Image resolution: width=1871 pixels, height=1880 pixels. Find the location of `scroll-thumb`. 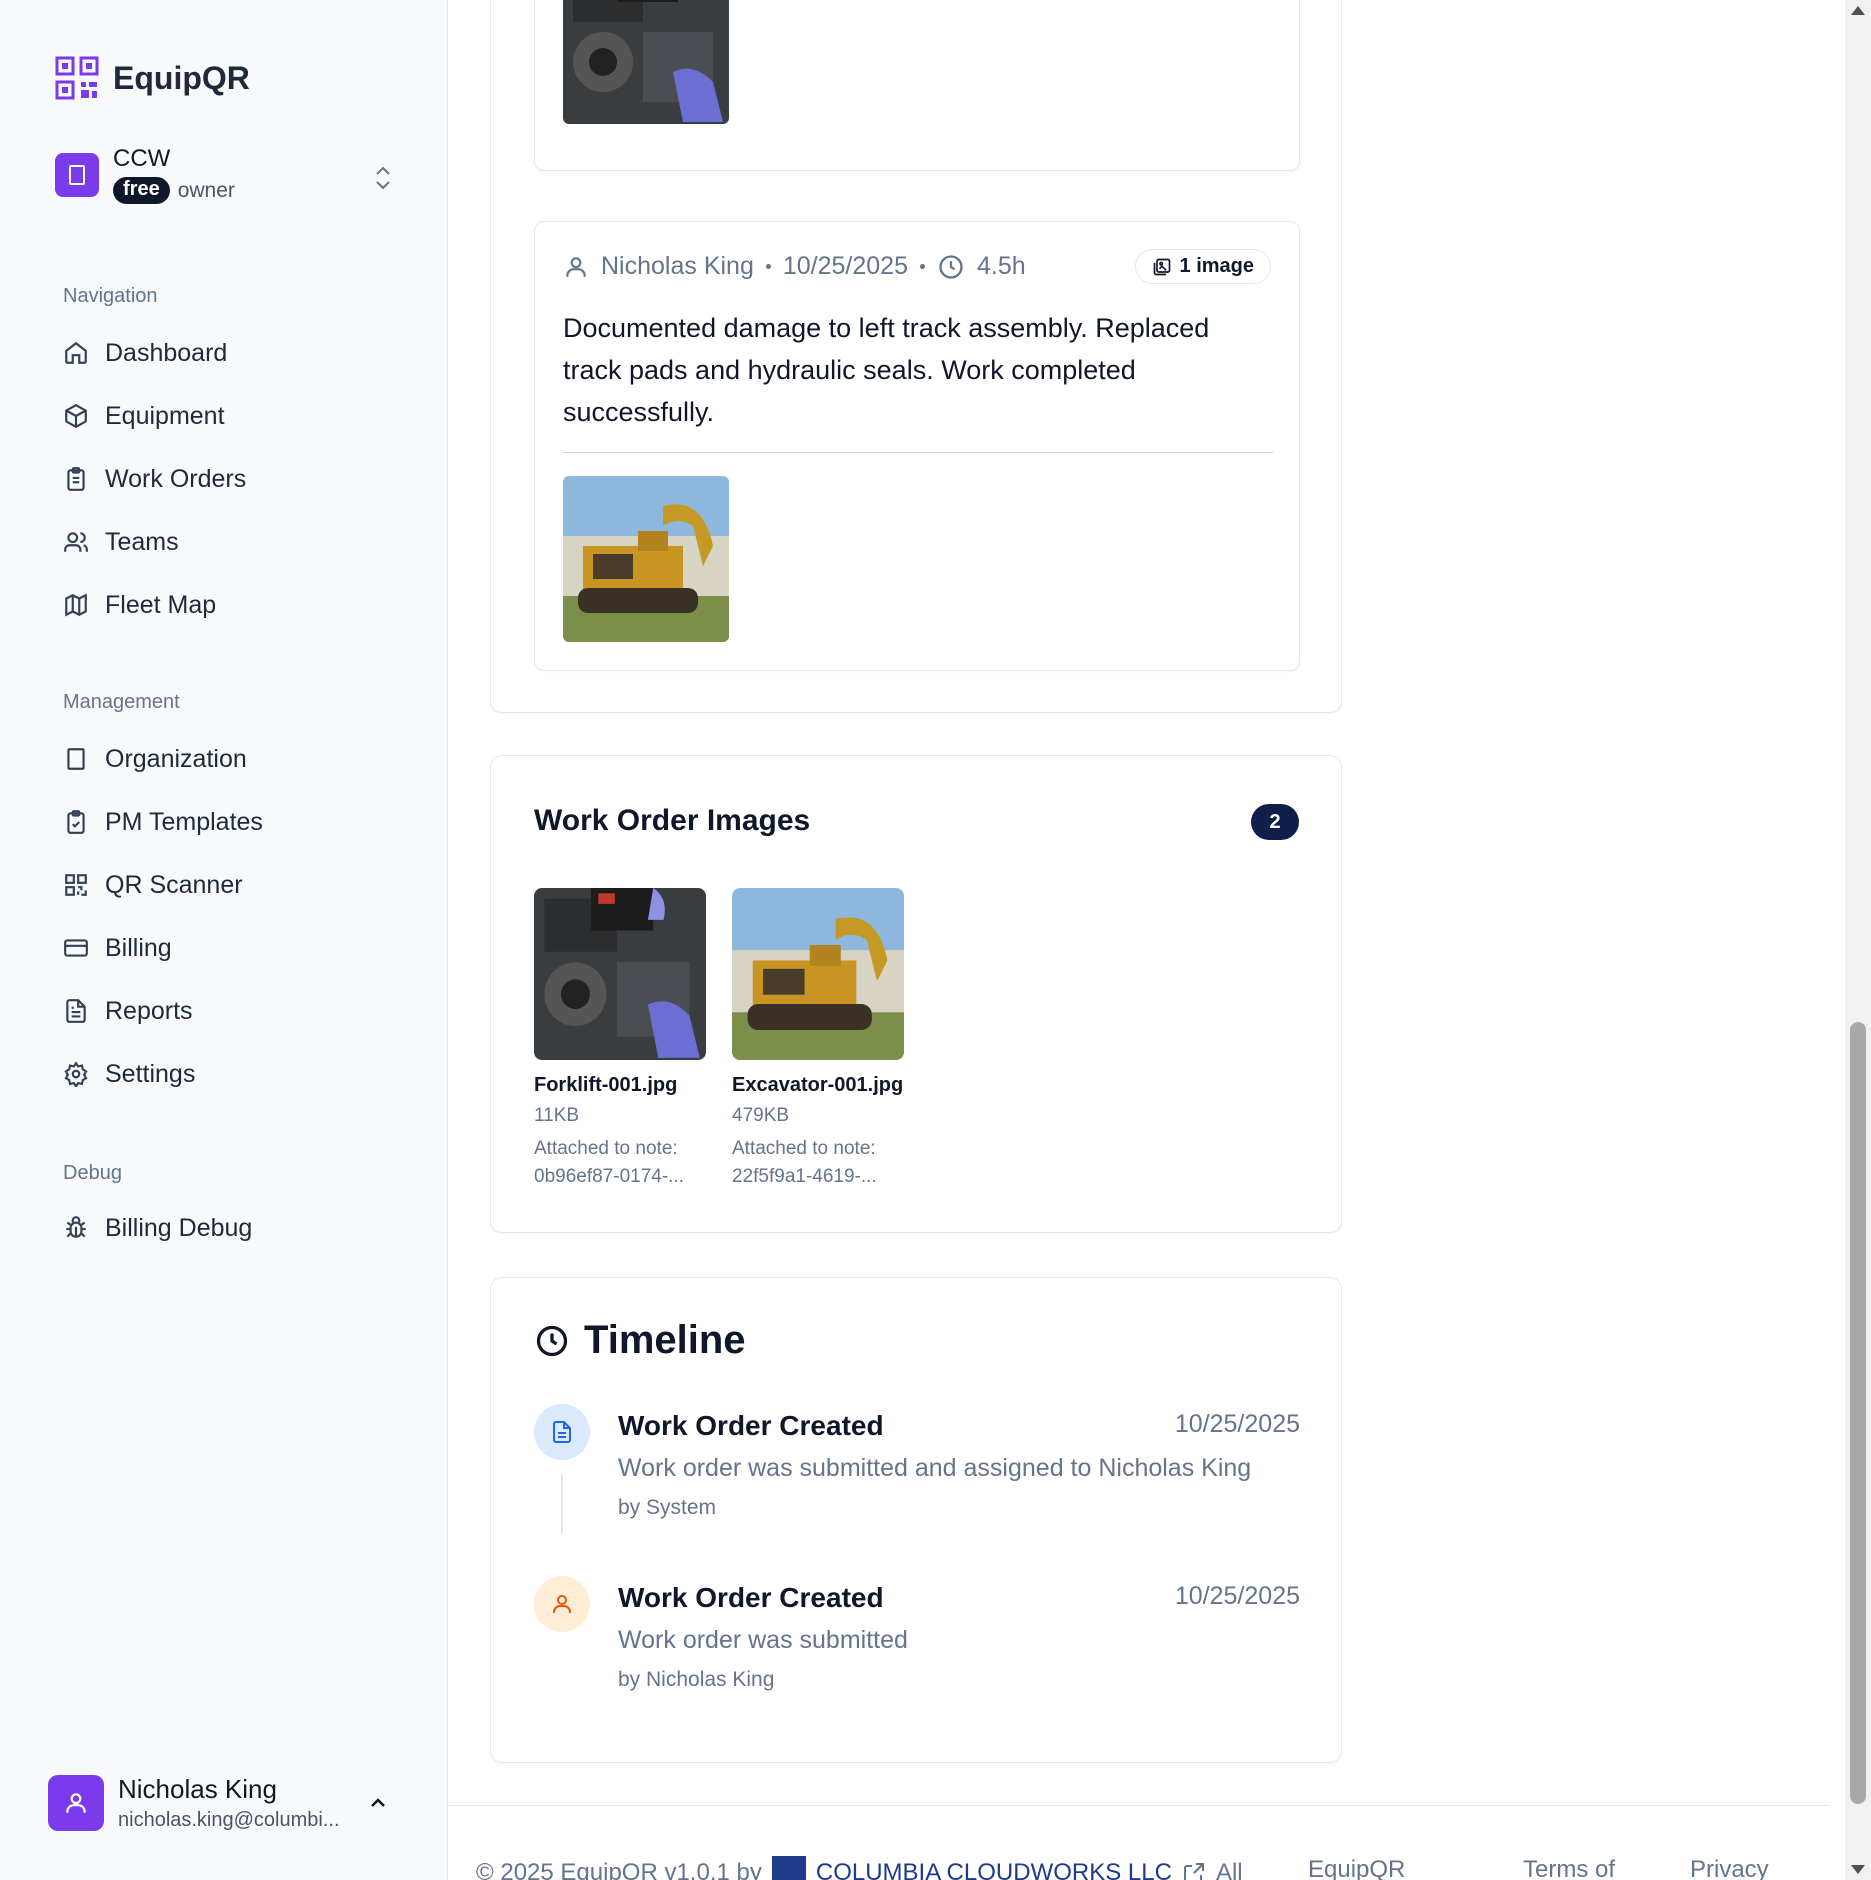

scroll-thumb is located at coordinates (1858, 1413).